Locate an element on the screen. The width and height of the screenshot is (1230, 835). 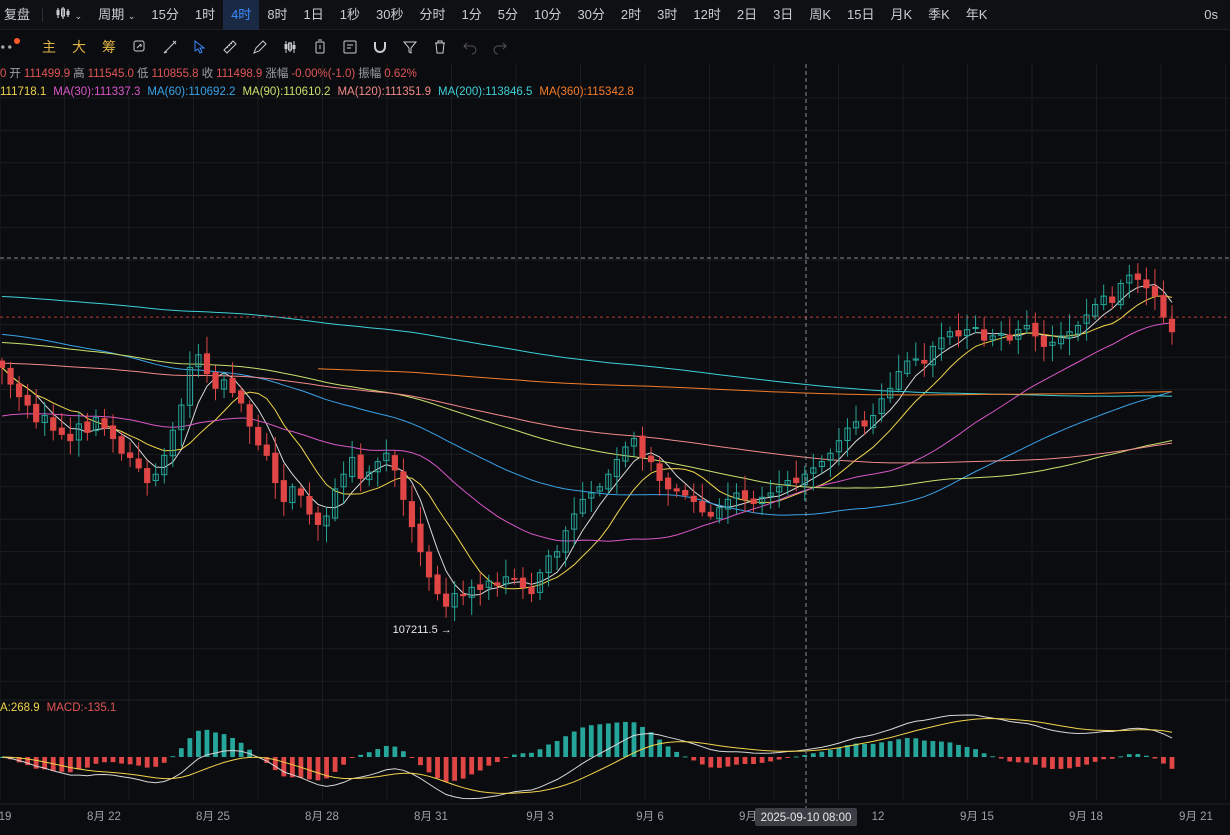
interval-1: 1时 is located at coordinates (205, 15).